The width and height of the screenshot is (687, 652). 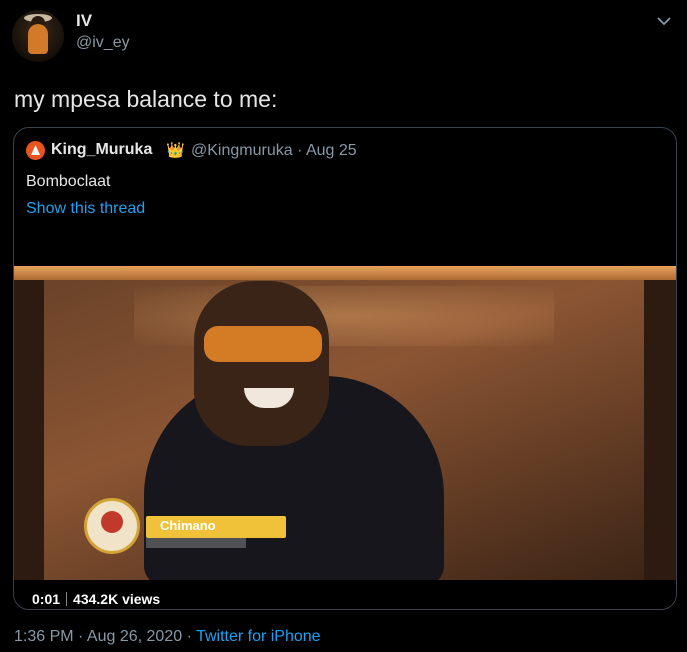 What do you see at coordinates (85, 209) in the screenshot?
I see `show-thread-link: Show this thread` at bounding box center [85, 209].